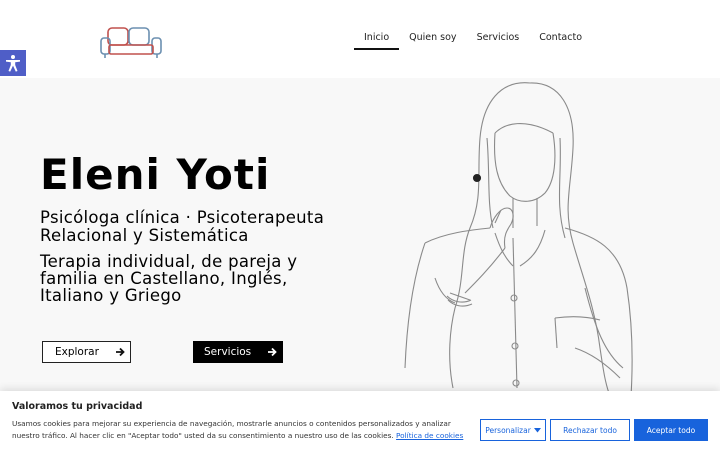 Image resolution: width=720 pixels, height=450 pixels. What do you see at coordinates (77, 406) in the screenshot?
I see `cookie-title: Valoramos tu privacidad` at bounding box center [77, 406].